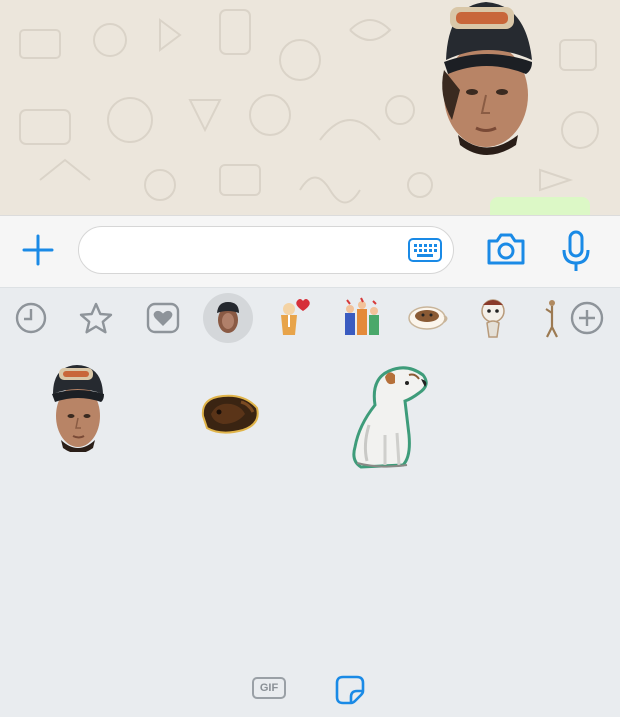 The height and width of the screenshot is (717, 620). What do you see at coordinates (576, 252) in the screenshot?
I see `microphone-icon` at bounding box center [576, 252].